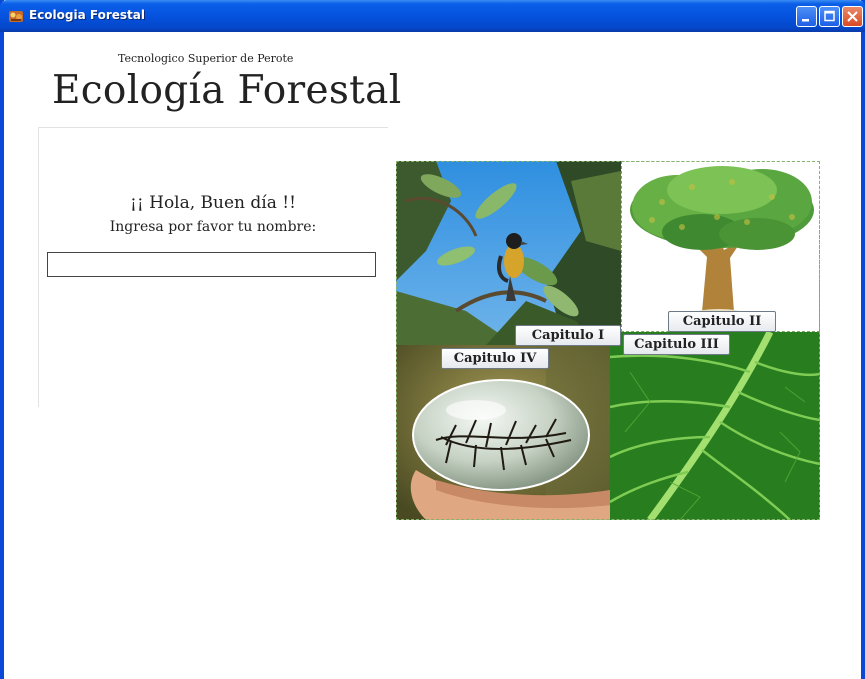  Describe the element at coordinates (722, 321) in the screenshot. I see `chapter-2-button: Capitulo II` at that location.